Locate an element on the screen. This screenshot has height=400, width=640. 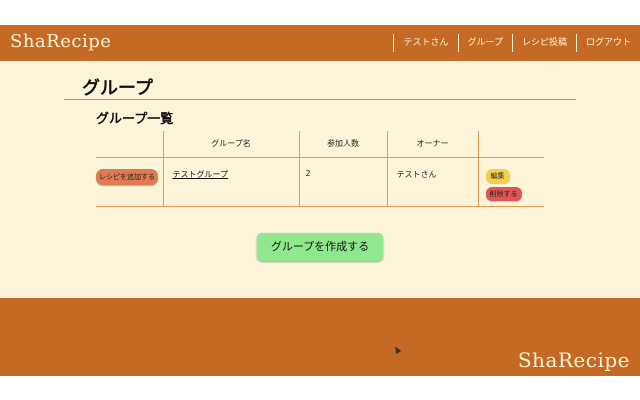
groups-table: グループ名 参加人数 オーナー レシピを追加する テストグループ 2 テストさん is located at coordinates (320, 169).